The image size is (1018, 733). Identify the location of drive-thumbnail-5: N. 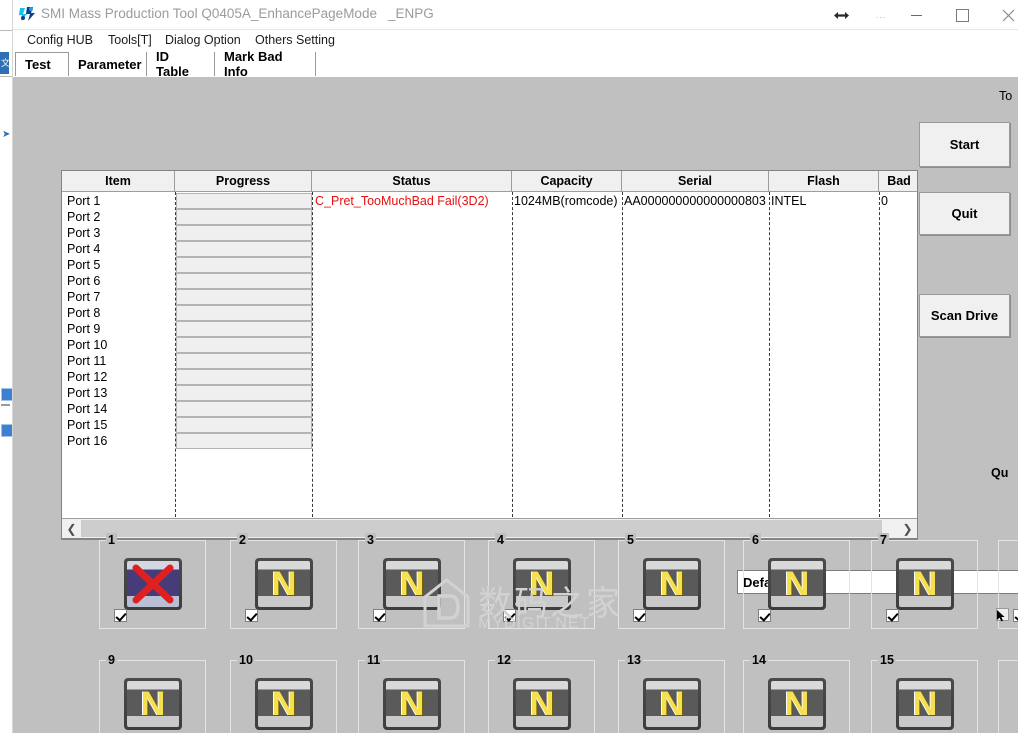
(672, 584).